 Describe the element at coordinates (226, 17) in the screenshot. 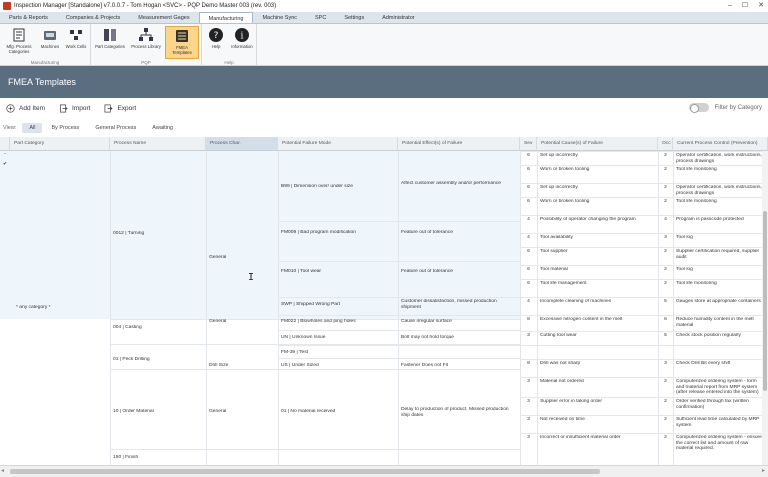

I see `tab-manufacturing: Manufacturing` at that location.